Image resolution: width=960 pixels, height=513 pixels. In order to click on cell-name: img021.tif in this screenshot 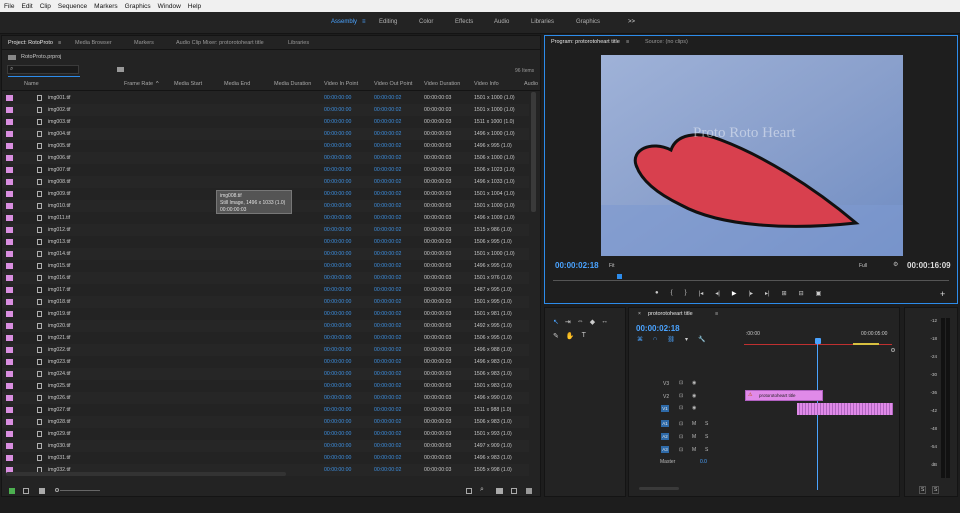, I will do `click(59, 338)`.